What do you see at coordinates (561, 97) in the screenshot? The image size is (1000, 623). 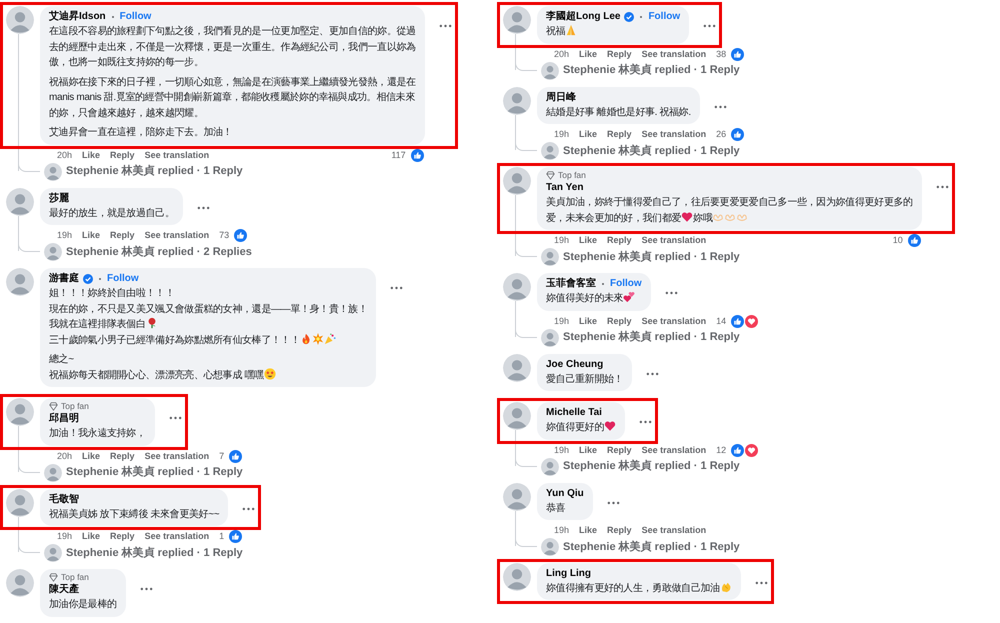 I see `commenter-name: 周日峰` at bounding box center [561, 97].